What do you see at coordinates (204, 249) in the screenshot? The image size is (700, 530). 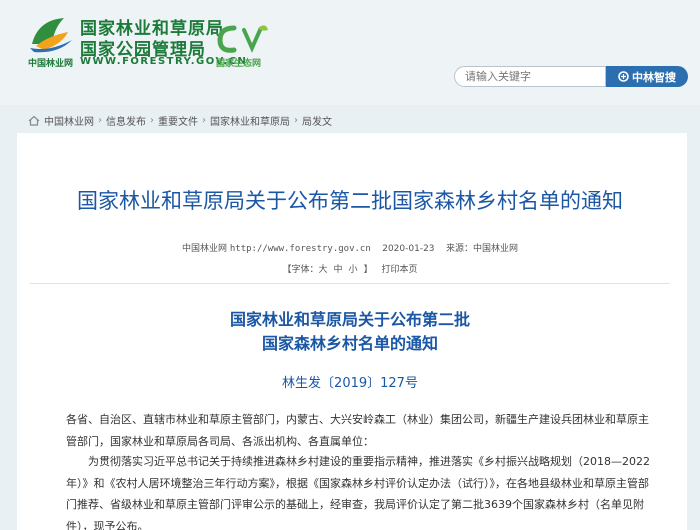 I see `article-source-site: 中国林业网` at bounding box center [204, 249].